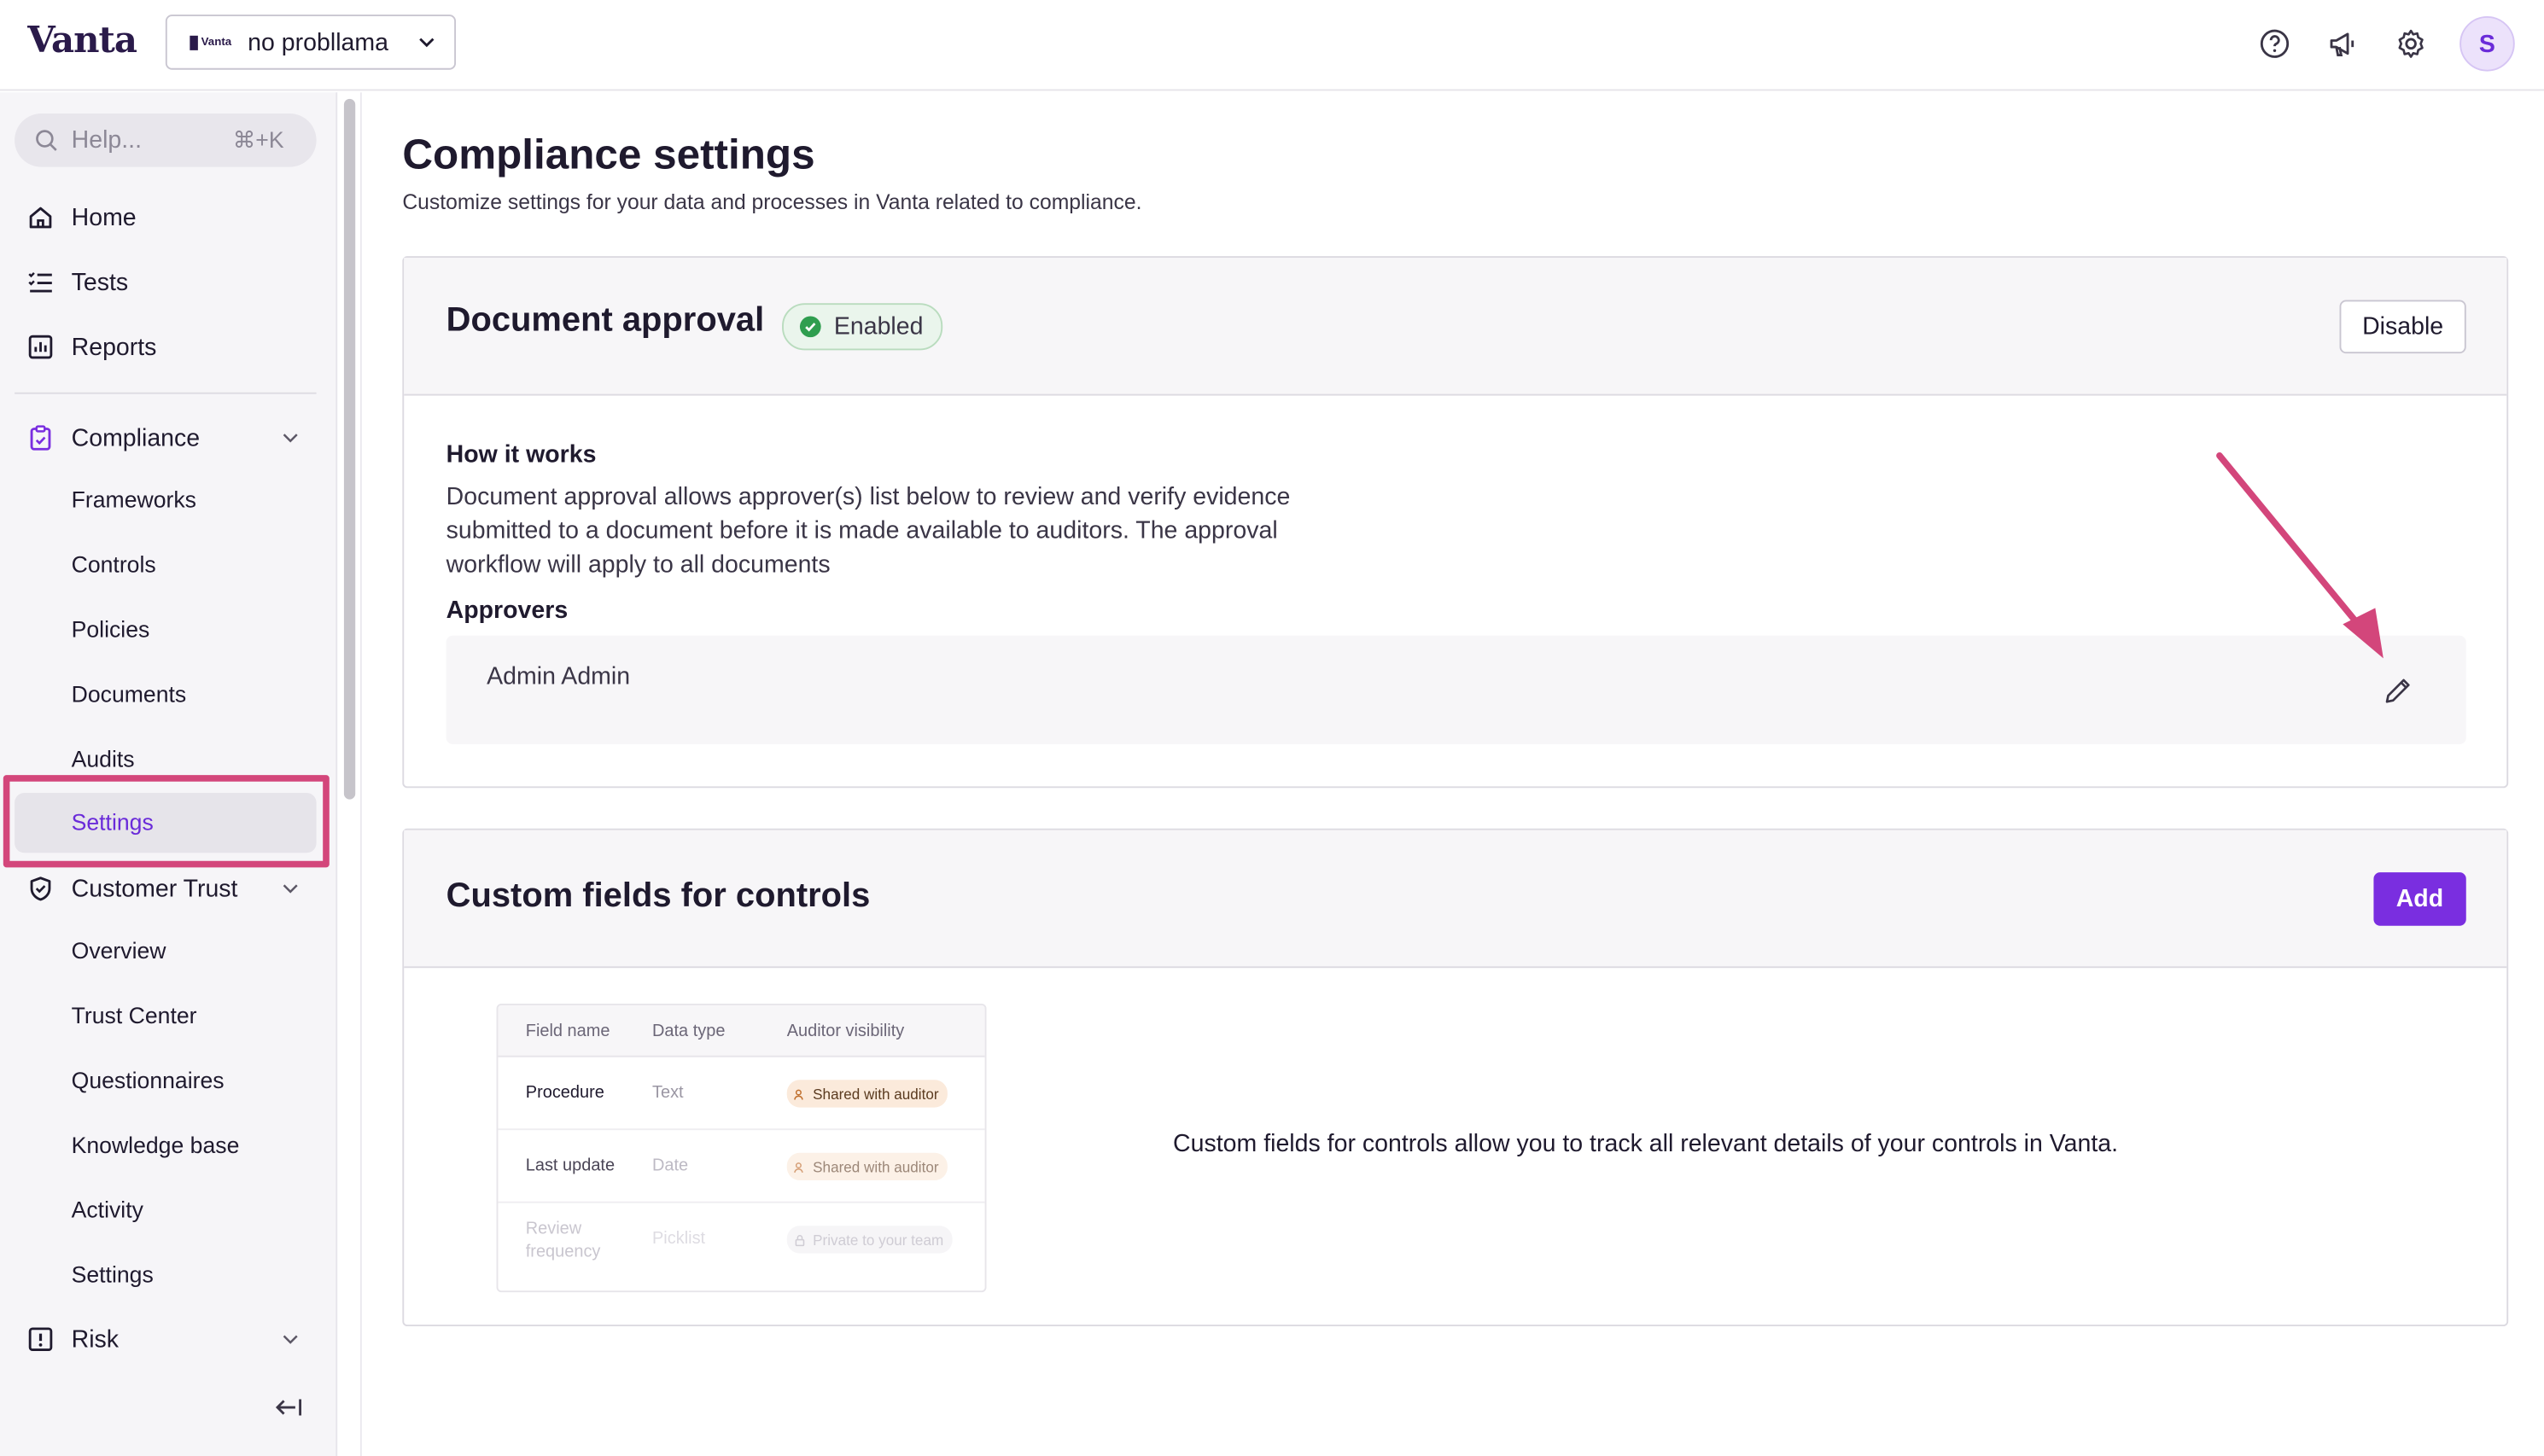 The image size is (2544, 1456). Describe the element at coordinates (40, 888) in the screenshot. I see `shield-check-icon` at that location.